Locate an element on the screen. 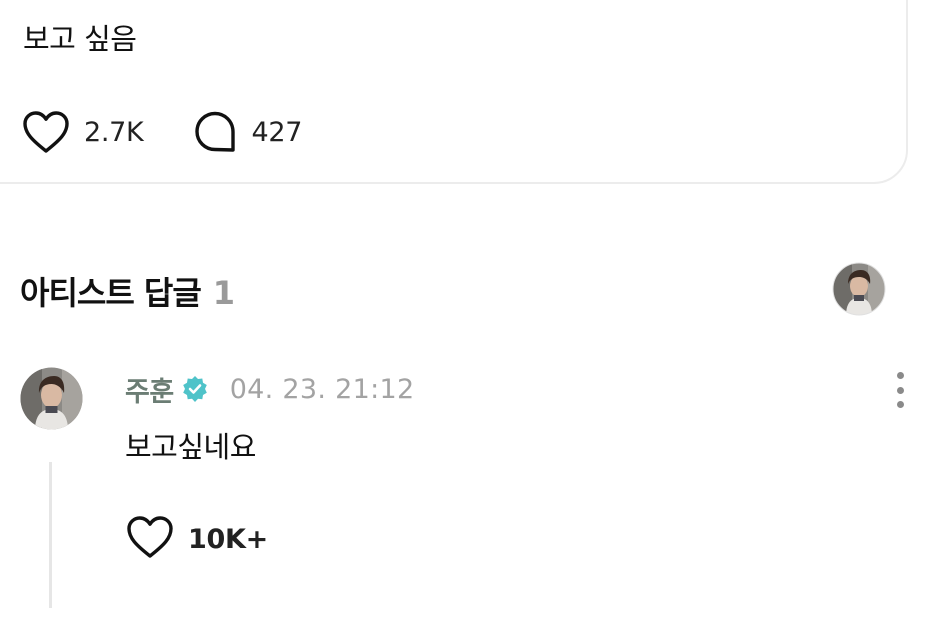 This screenshot has width=952, height=639. comment-meta: 주훈 04. 23. 21:12 is located at coordinates (269, 389).